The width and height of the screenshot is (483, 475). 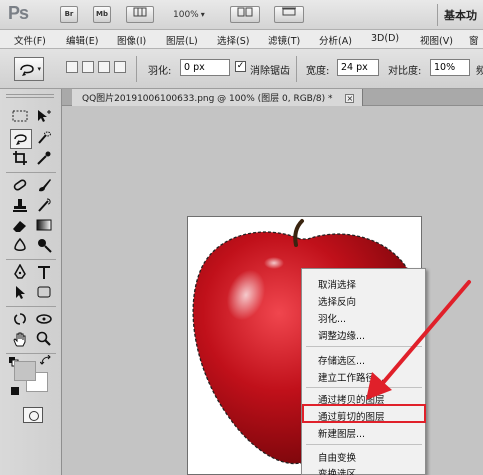 I want to click on highlight-box, so click(x=364, y=413).